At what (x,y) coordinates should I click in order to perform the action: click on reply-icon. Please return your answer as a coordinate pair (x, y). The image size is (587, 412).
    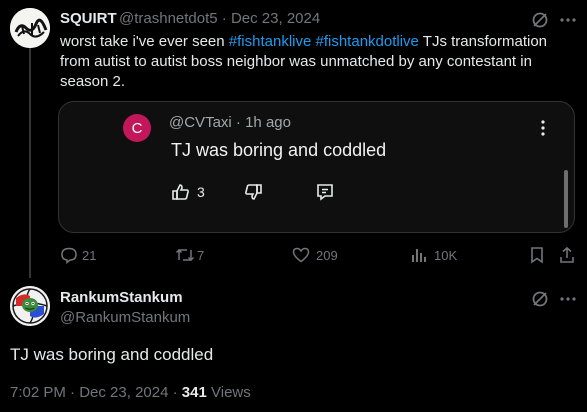
    Looking at the image, I should click on (69, 255).